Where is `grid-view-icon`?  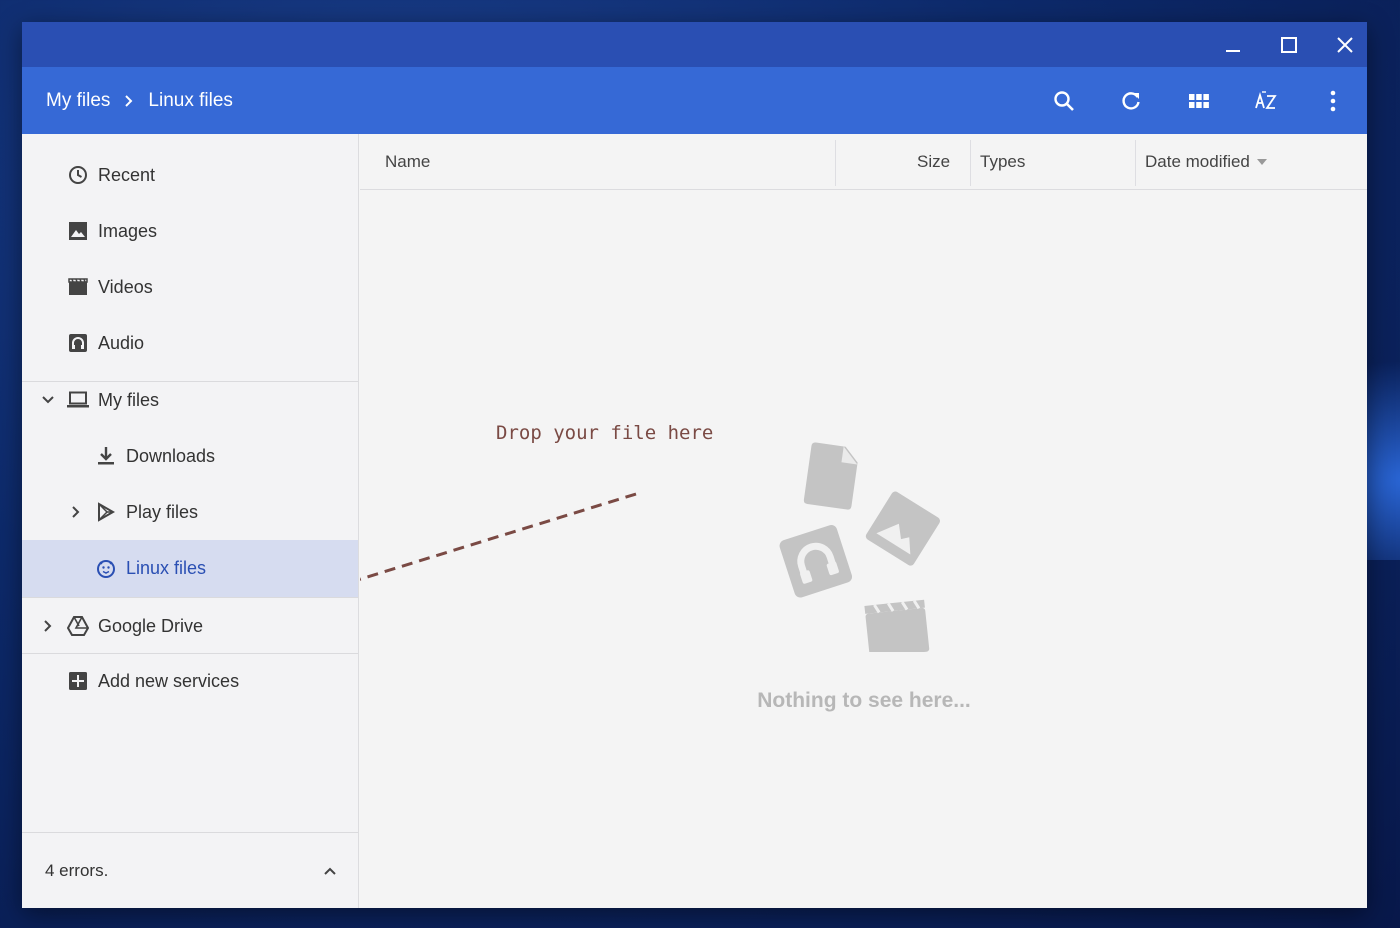
grid-view-icon is located at coordinates (1199, 101).